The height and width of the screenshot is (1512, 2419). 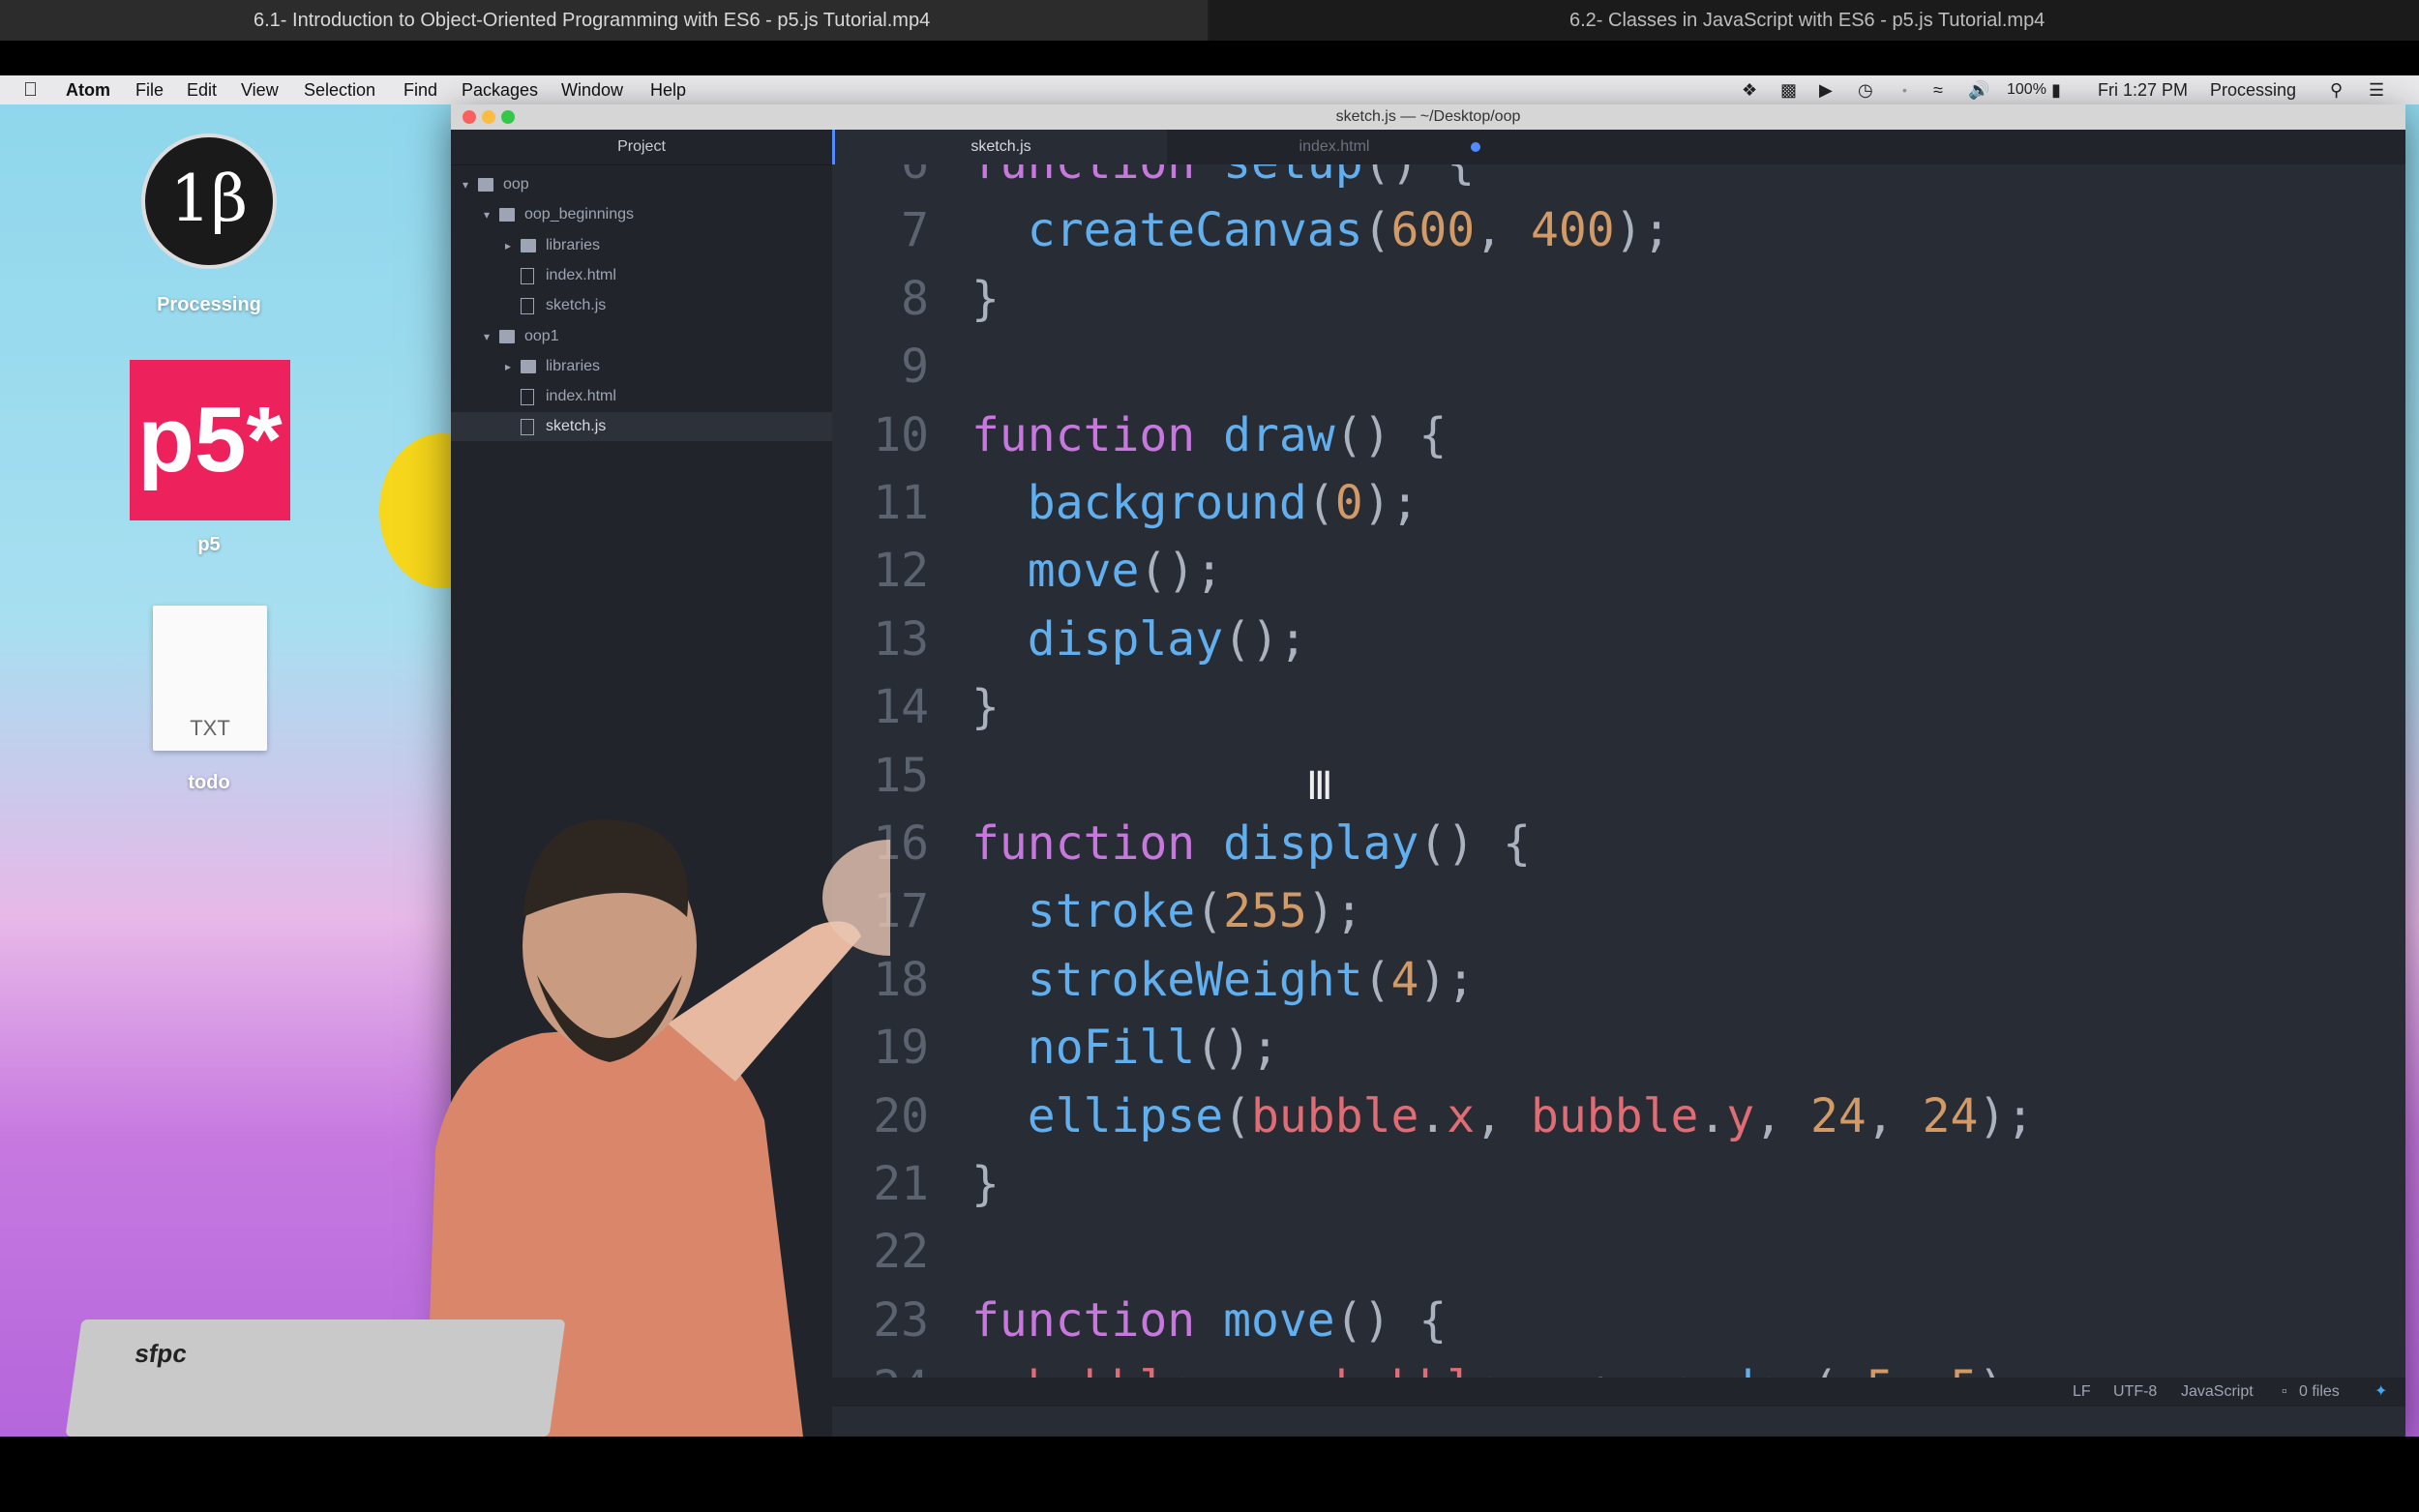 What do you see at coordinates (339, 90) in the screenshot?
I see `menu-selection: Selection` at bounding box center [339, 90].